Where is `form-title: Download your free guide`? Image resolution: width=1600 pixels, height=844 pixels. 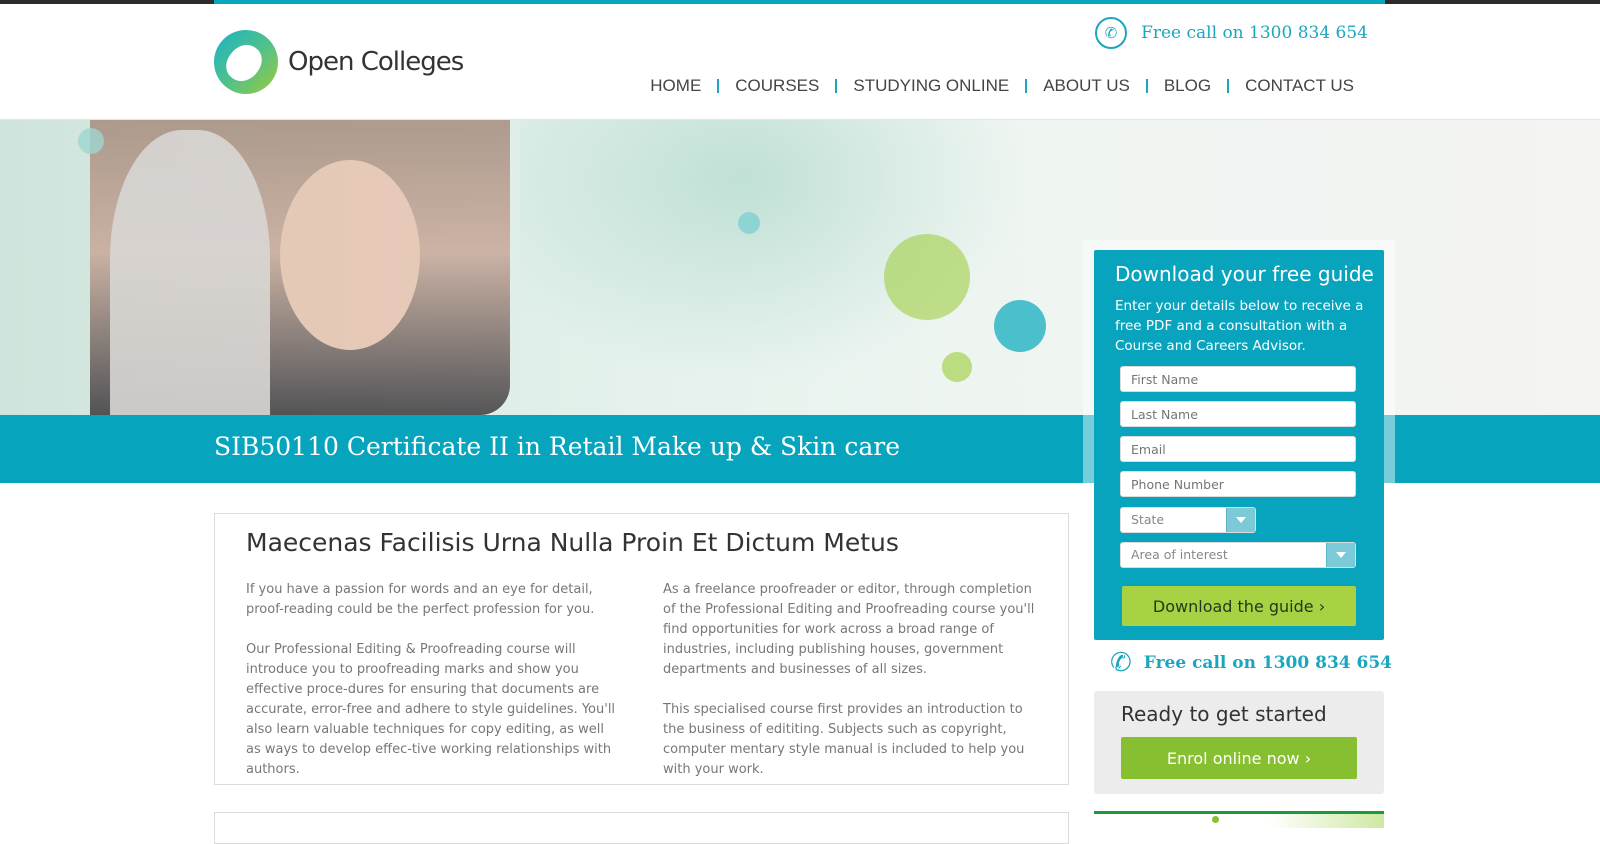 form-title: Download your free guide is located at coordinates (1244, 274).